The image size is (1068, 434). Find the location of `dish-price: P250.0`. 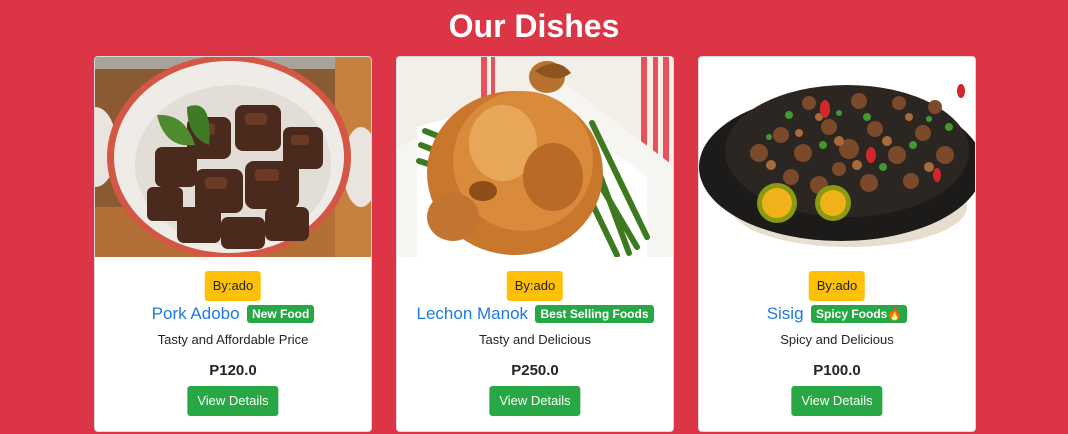

dish-price: P250.0 is located at coordinates (535, 370).